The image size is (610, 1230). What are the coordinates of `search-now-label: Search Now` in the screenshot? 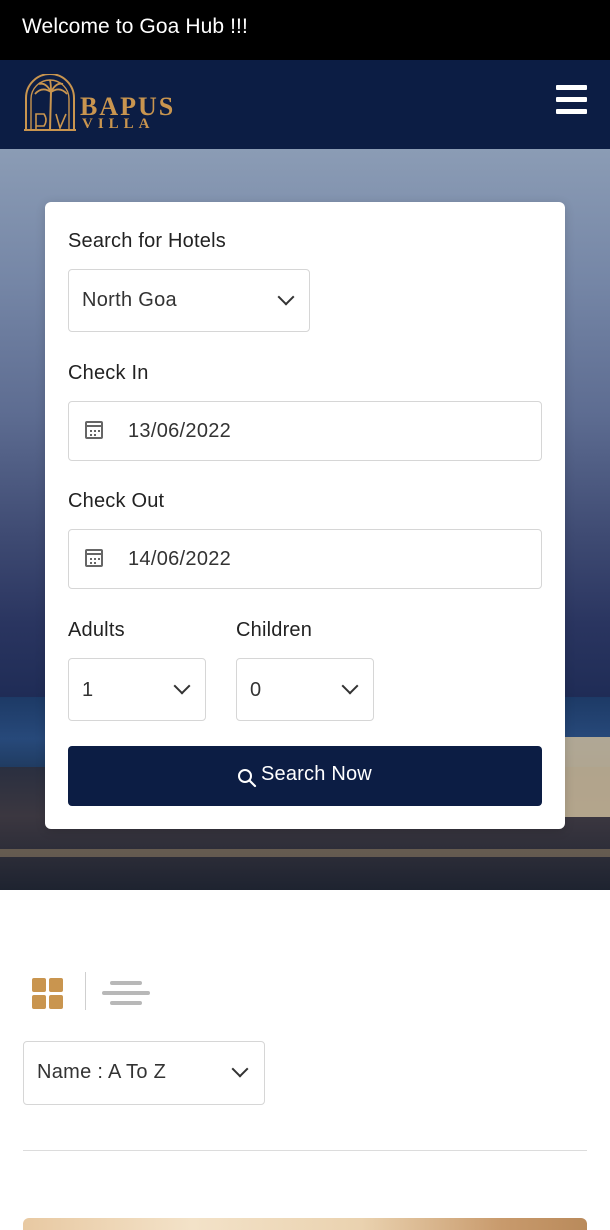 It's located at (316, 774).